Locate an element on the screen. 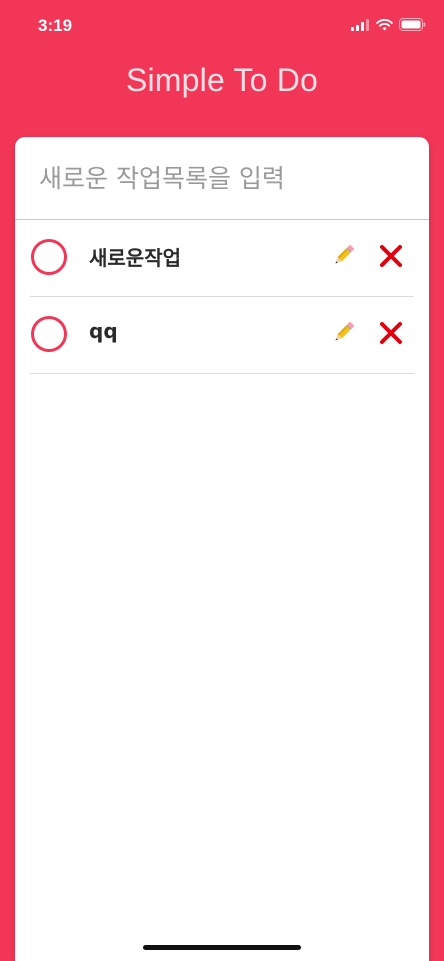  wifi-icon is located at coordinates (384, 24).